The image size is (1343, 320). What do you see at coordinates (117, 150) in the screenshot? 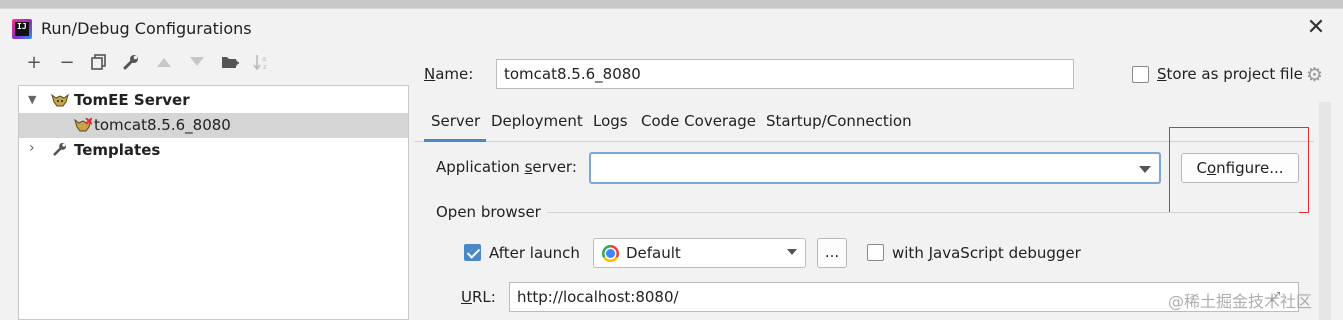
I see `tree-templates-label: Templates` at bounding box center [117, 150].